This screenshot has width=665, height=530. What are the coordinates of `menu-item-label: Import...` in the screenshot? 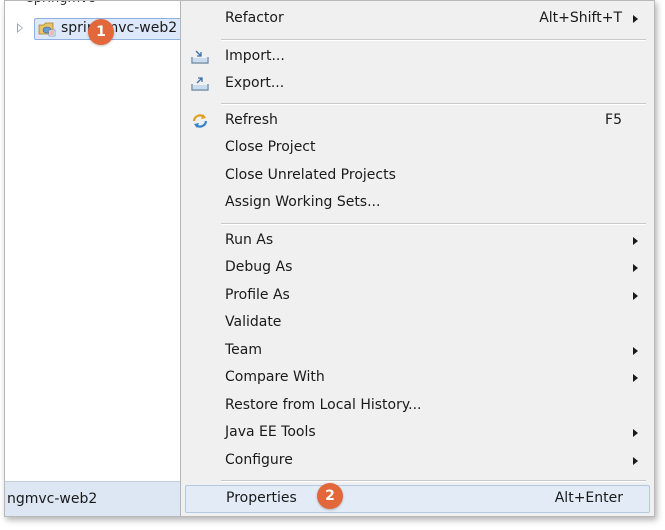 It's located at (255, 56).